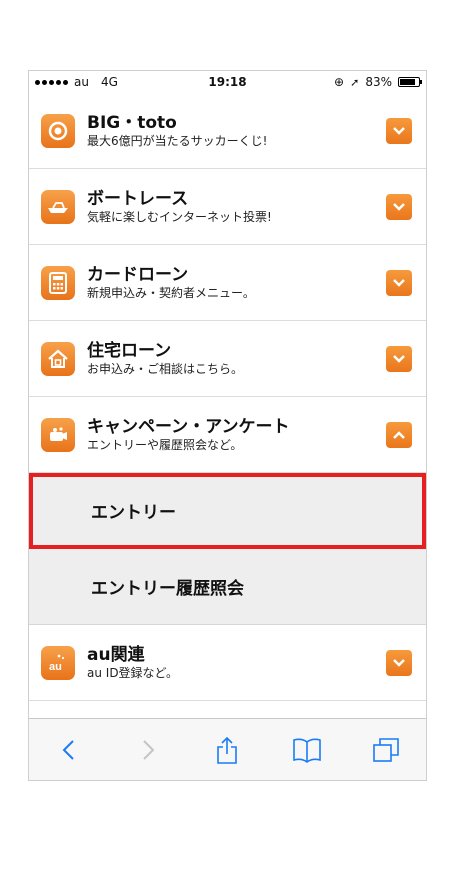  Describe the element at coordinates (227, 207) in the screenshot. I see `menu-item-boatrace: ボートレース 気軽に楽しむインターネット投票!` at that location.